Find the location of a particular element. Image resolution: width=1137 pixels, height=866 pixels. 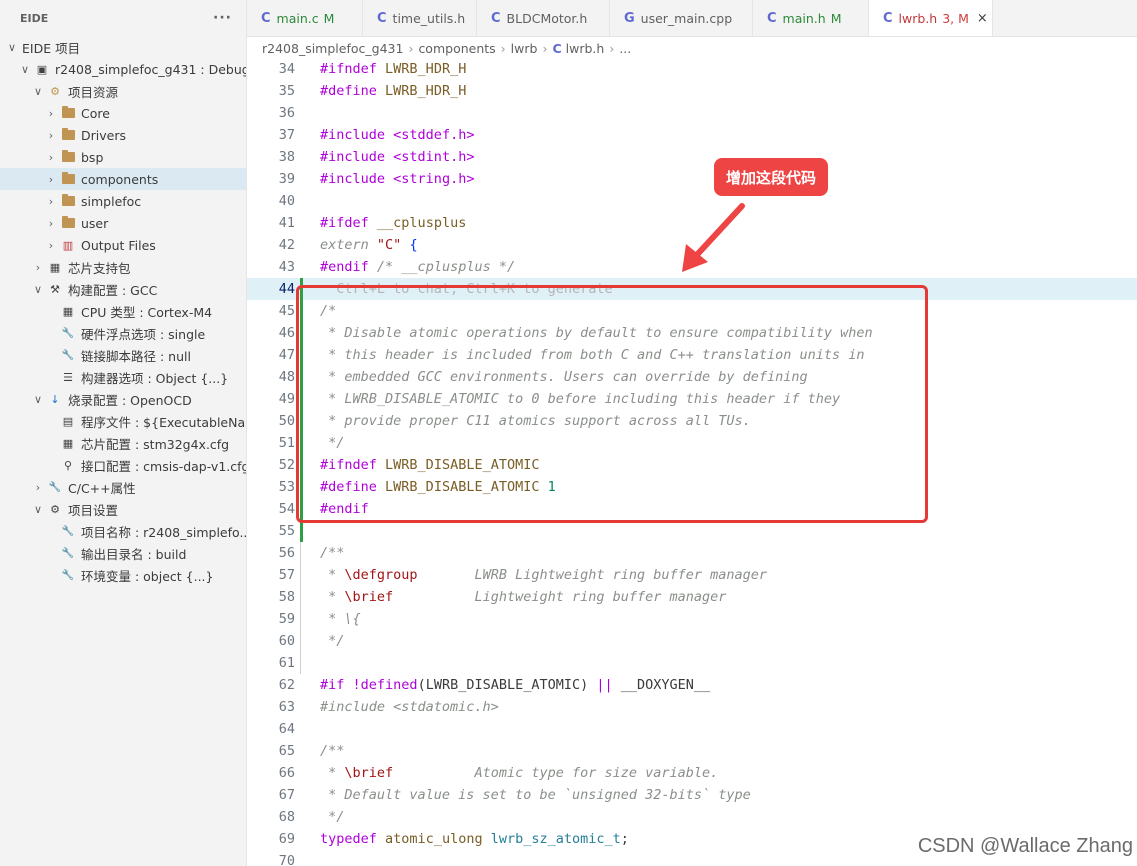

tree-item: 🔧 环境变量 : object {...} is located at coordinates (123, 575).